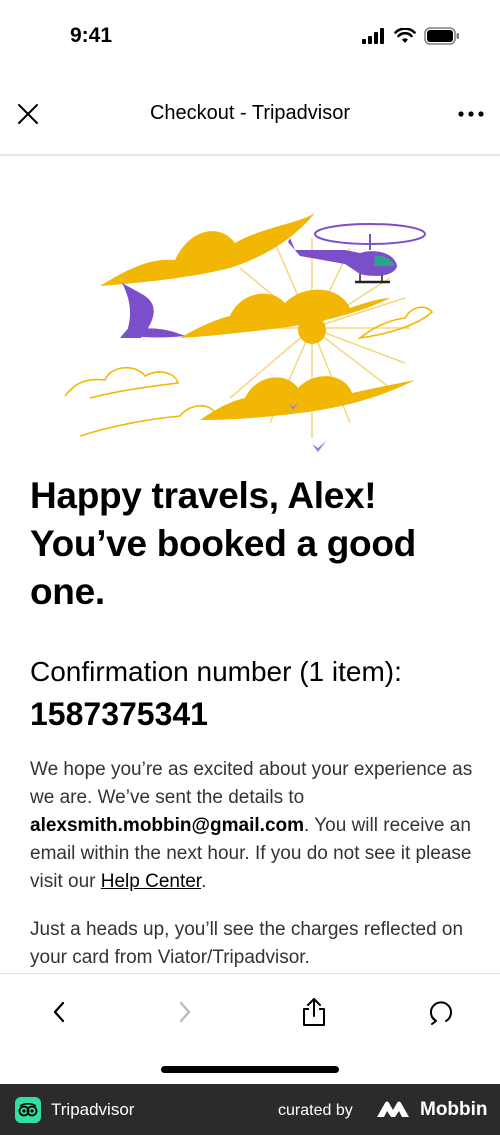 The width and height of the screenshot is (500, 1135). Describe the element at coordinates (152, 310) in the screenshot. I see `bird-shape` at that location.